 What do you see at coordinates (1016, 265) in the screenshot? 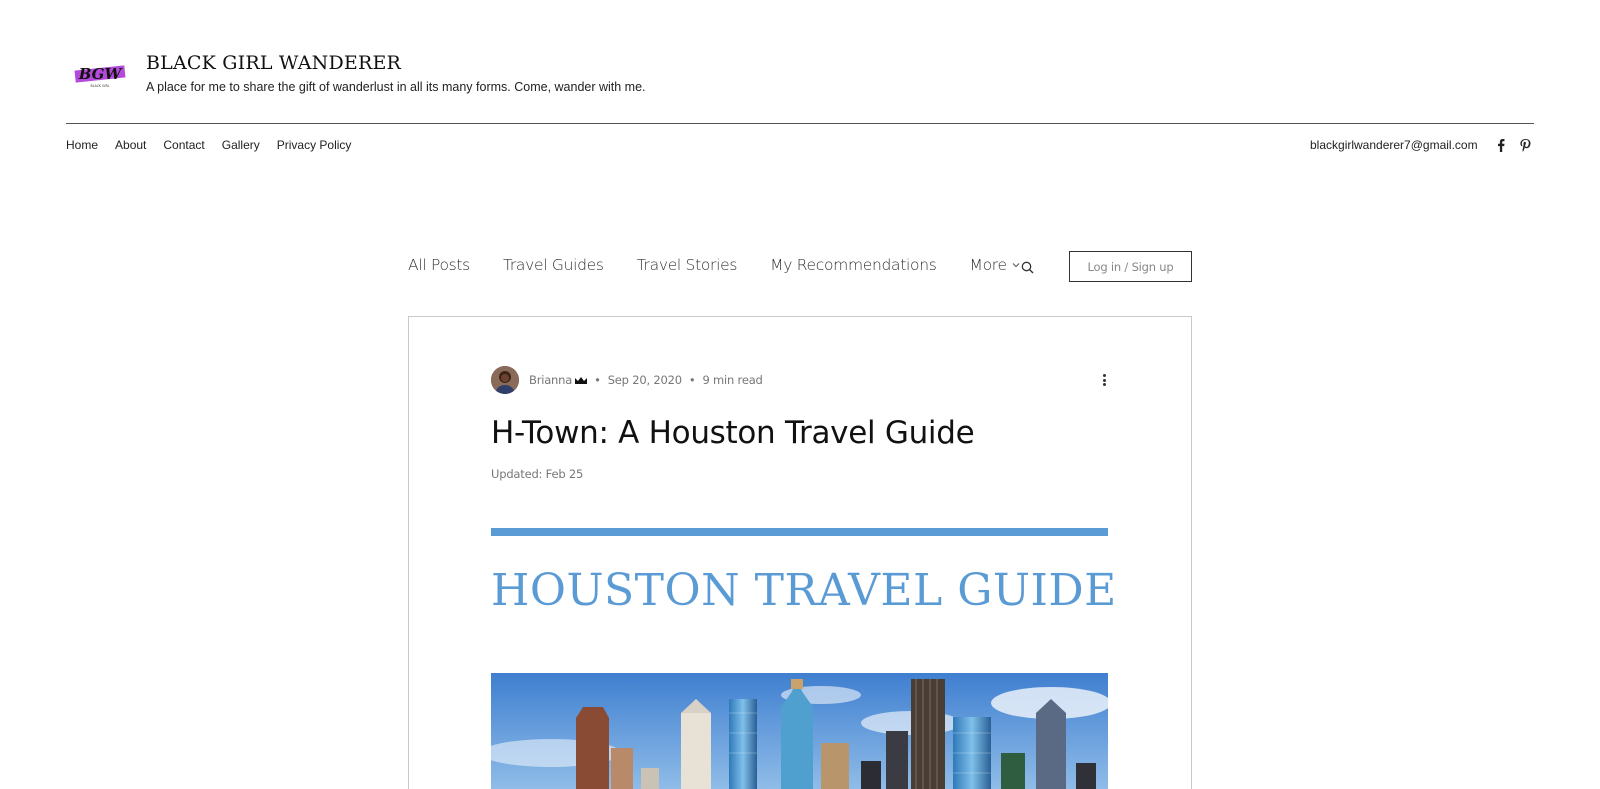
I see `chevron-down-icon` at bounding box center [1016, 265].